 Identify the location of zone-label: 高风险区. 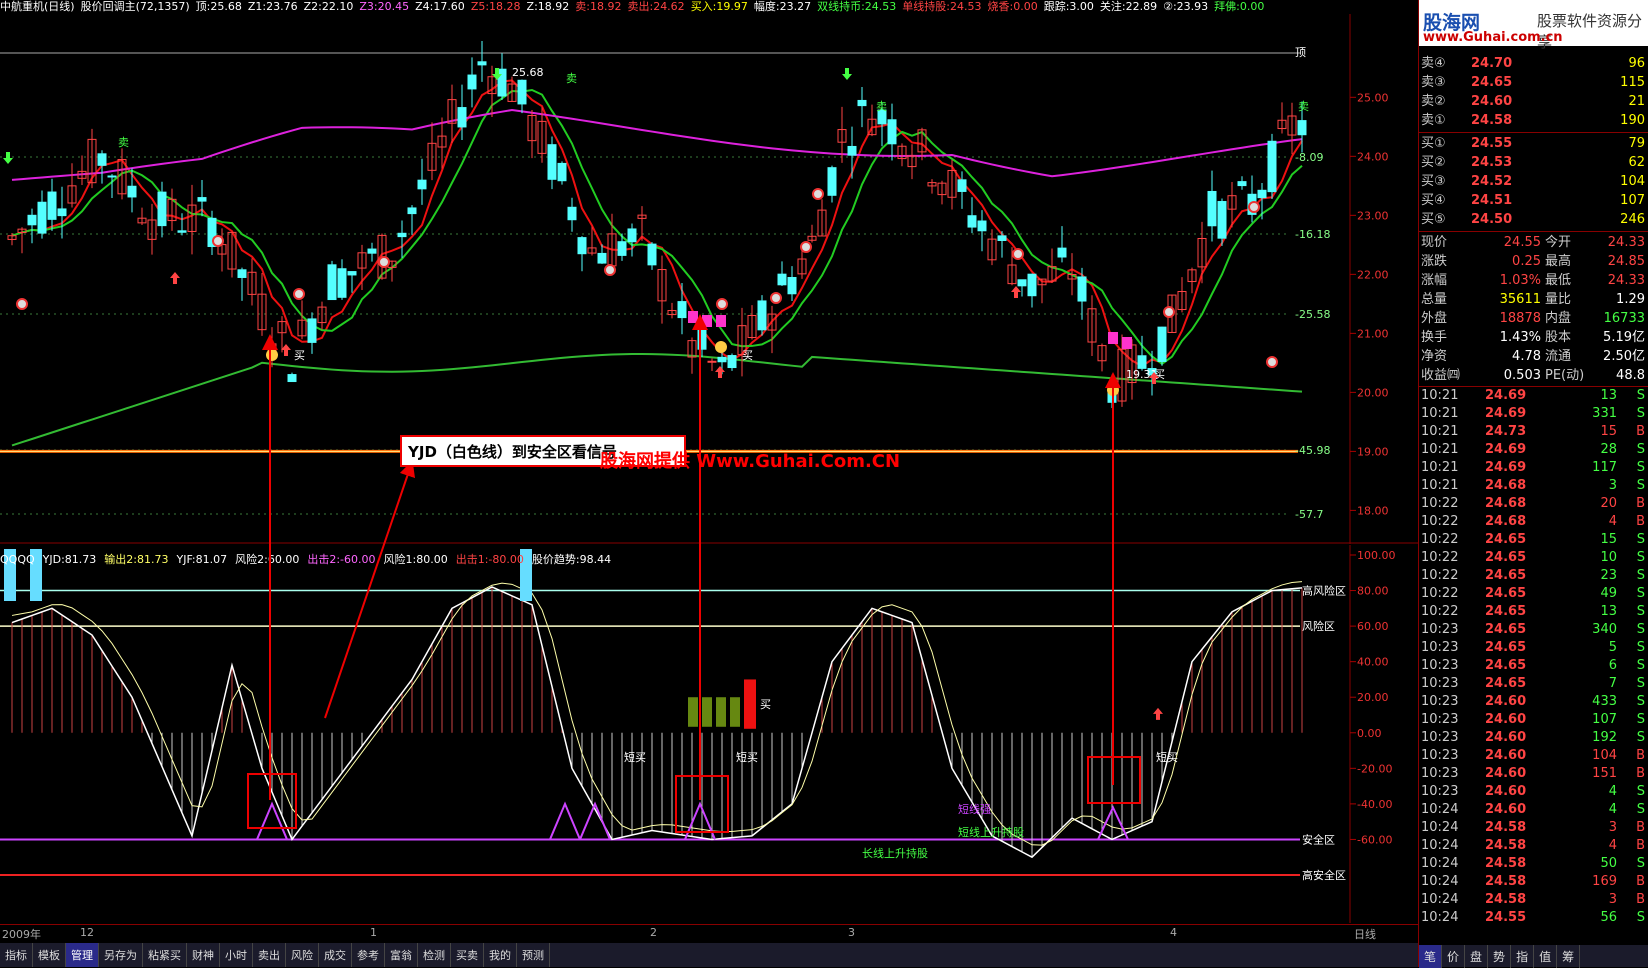
(1324, 591).